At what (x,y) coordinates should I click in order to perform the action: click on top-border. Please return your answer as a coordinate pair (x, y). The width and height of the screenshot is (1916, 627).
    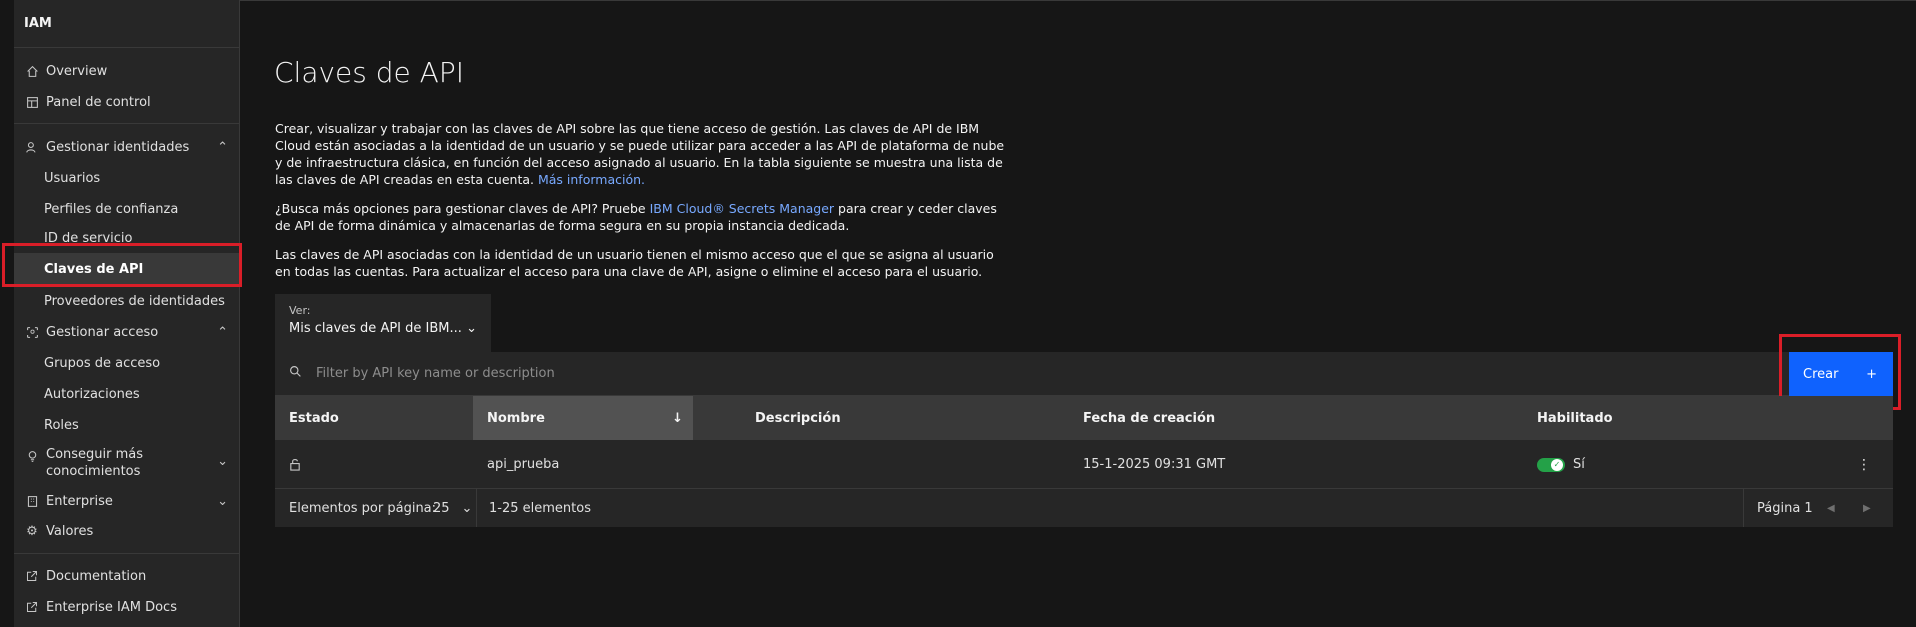
    Looking at the image, I should click on (1078, 0).